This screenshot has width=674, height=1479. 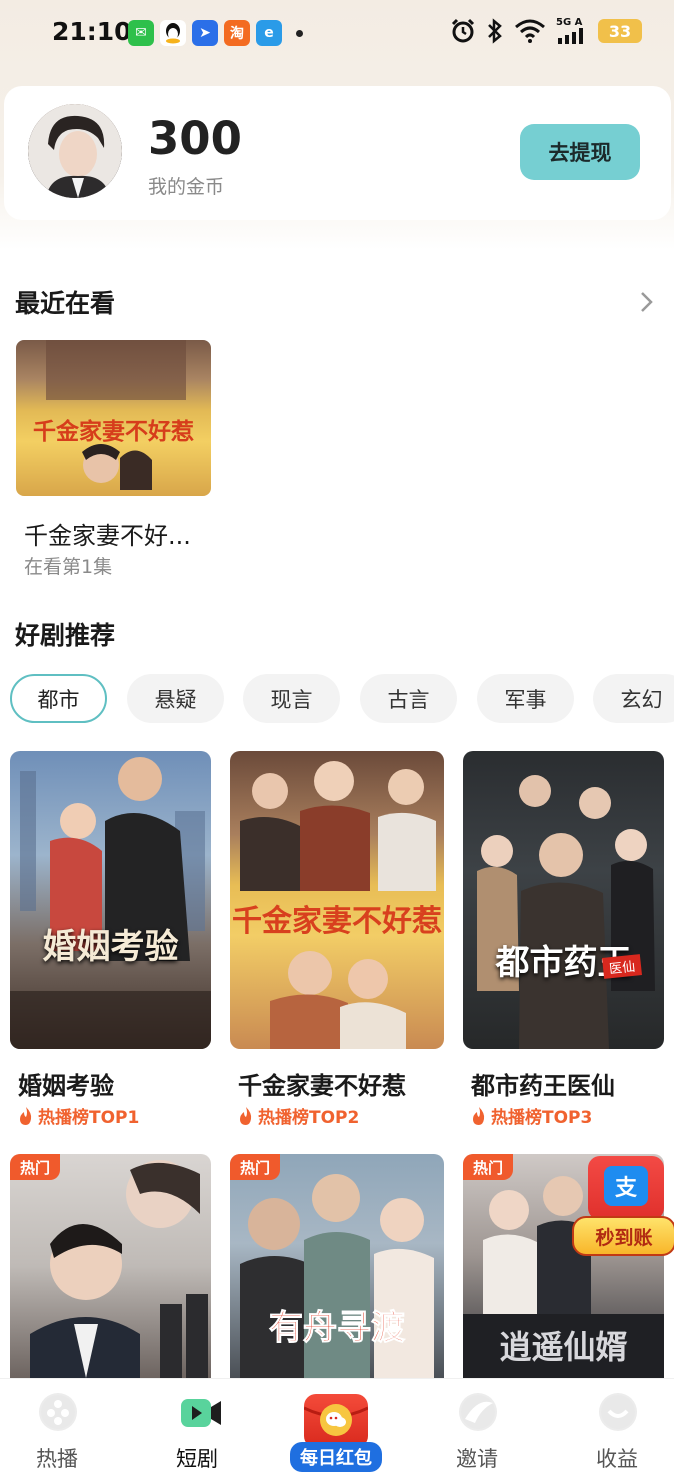 What do you see at coordinates (542, 1118) in the screenshot?
I see `drama-rank-text: 热播榜TOP3` at bounding box center [542, 1118].